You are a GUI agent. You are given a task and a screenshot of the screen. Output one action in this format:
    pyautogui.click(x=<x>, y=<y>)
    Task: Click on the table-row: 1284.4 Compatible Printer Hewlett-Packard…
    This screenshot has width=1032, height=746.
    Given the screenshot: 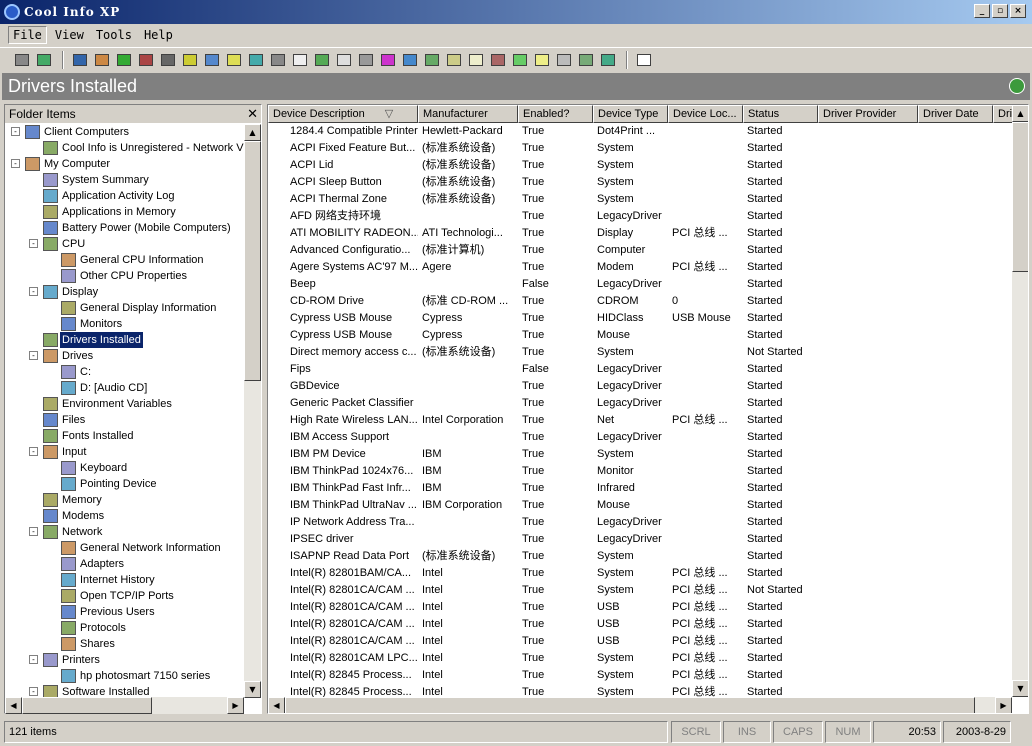 What is the action you would take?
    pyautogui.click(x=640, y=131)
    